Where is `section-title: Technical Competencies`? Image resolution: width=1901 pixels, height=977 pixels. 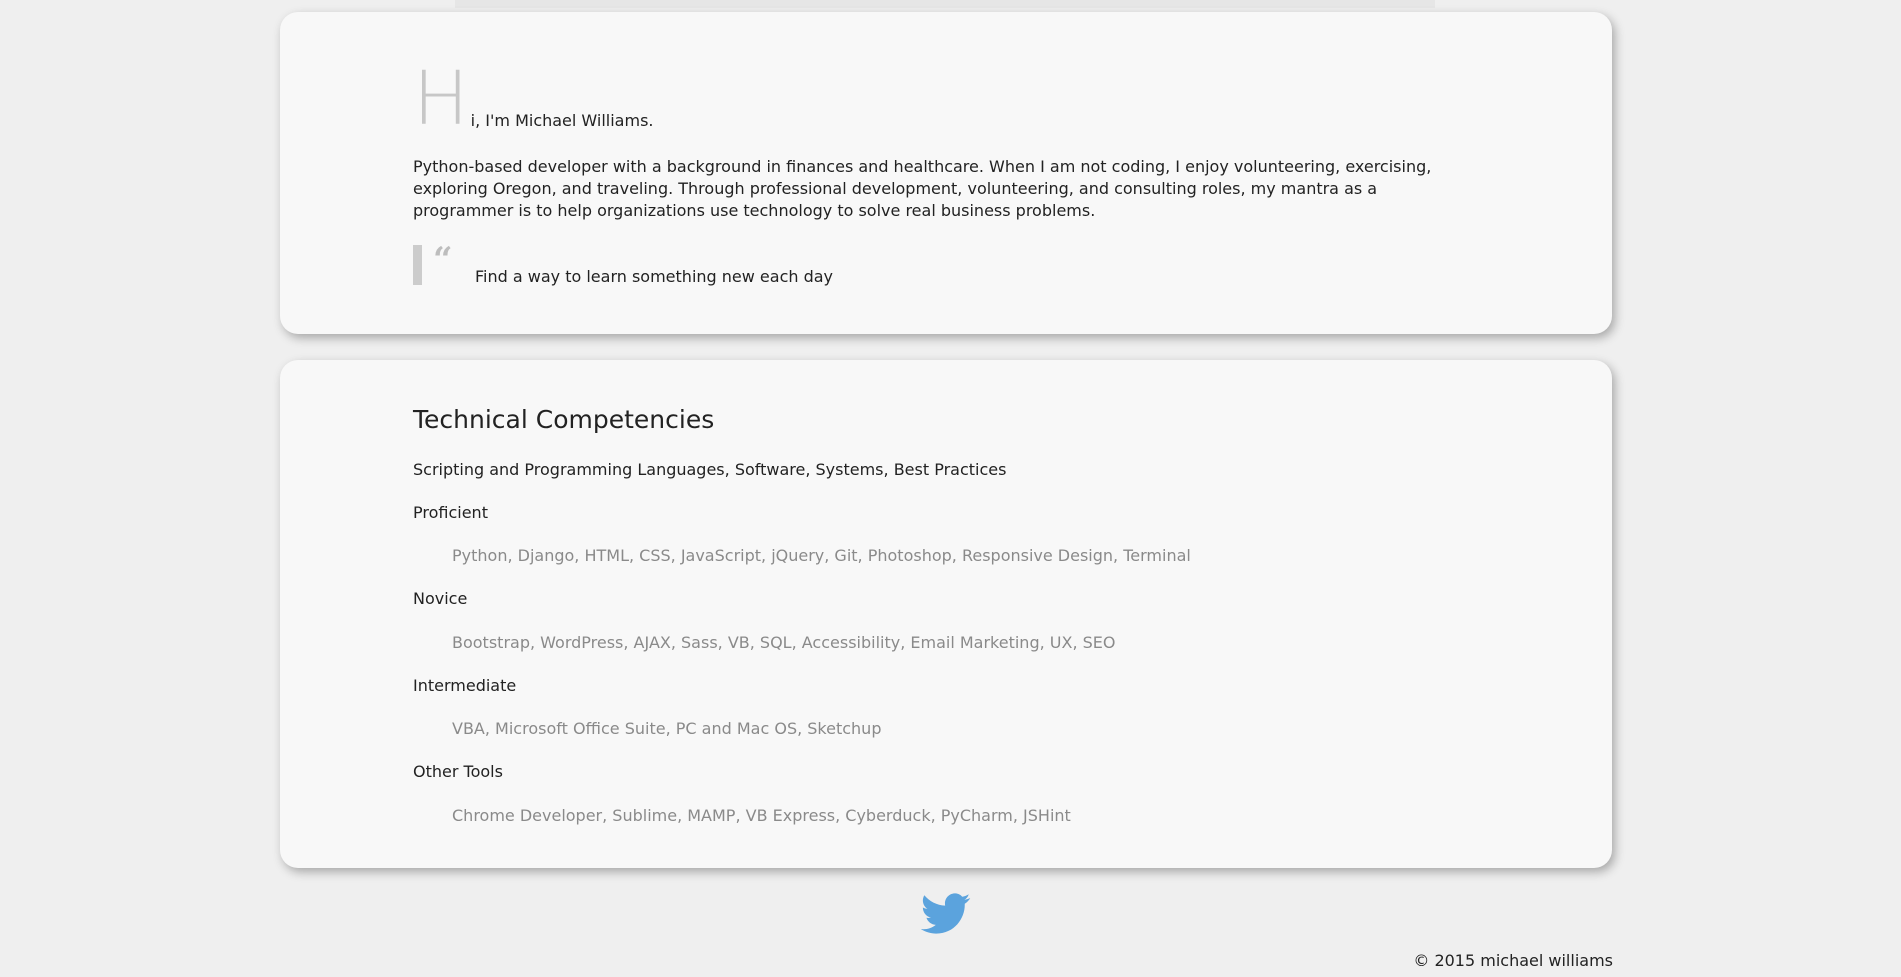
section-title: Technical Competencies is located at coordinates (564, 419).